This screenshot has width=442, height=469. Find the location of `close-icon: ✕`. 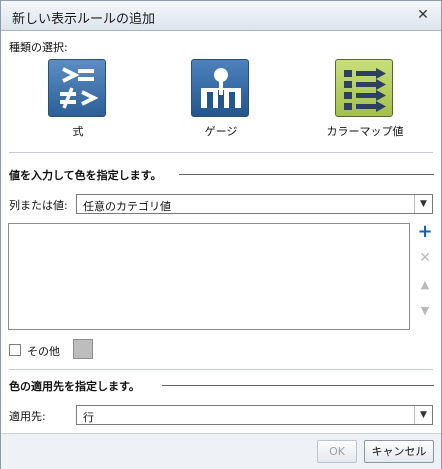

close-icon: ✕ is located at coordinates (423, 15).